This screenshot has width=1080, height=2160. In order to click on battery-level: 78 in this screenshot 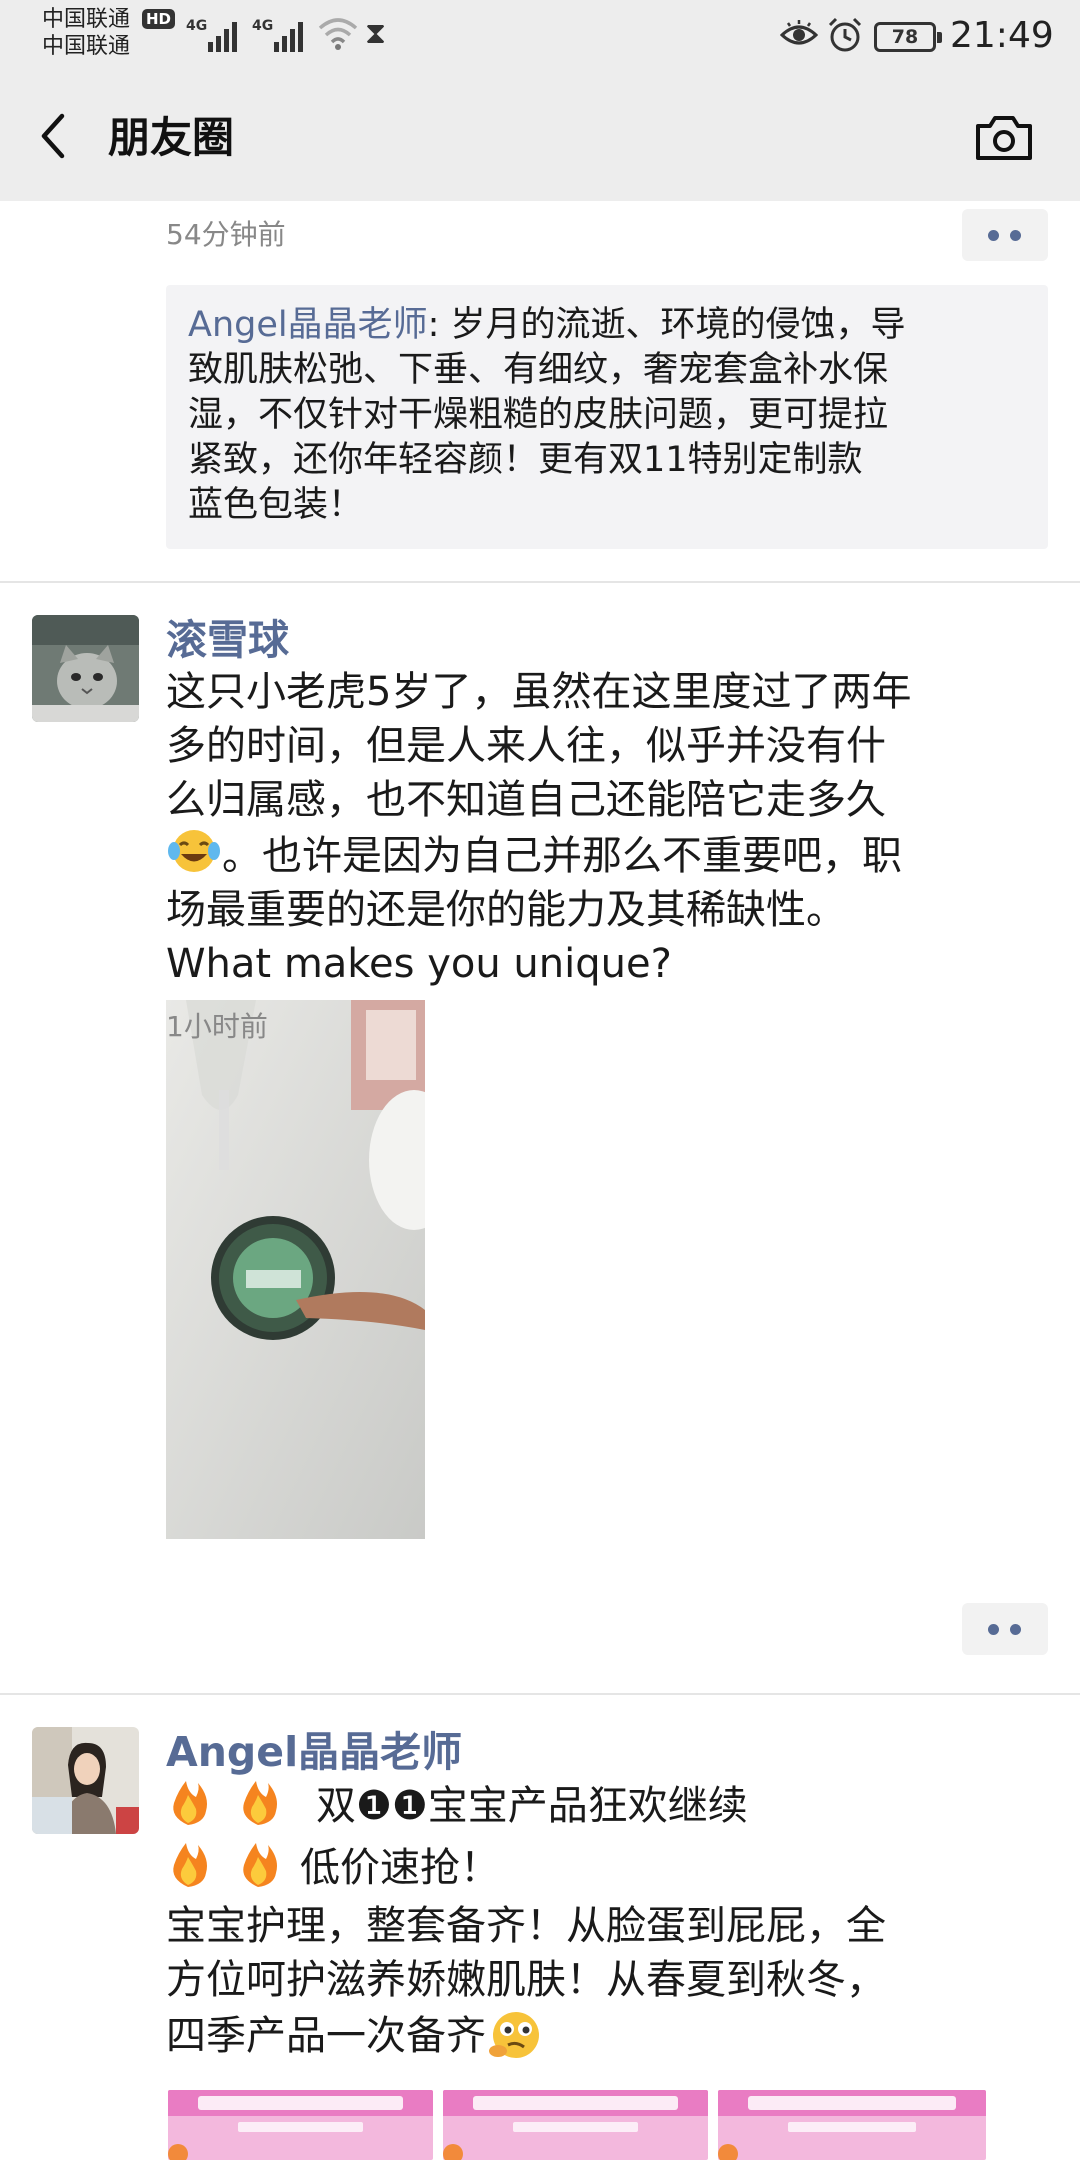, I will do `click(905, 37)`.